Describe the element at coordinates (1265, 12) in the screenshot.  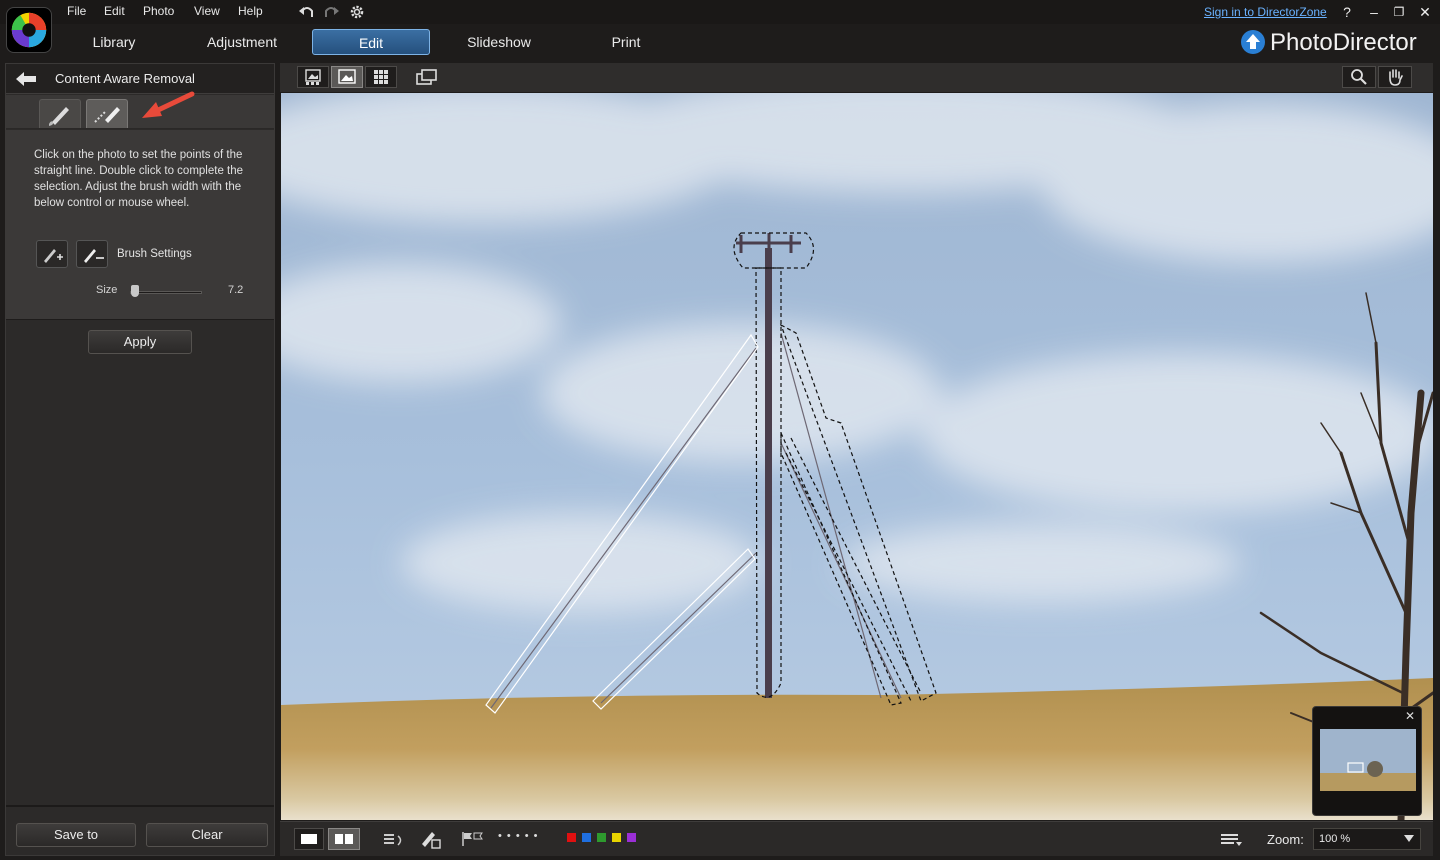
I see `sign-in-link: Sign in to DirectorZone` at that location.